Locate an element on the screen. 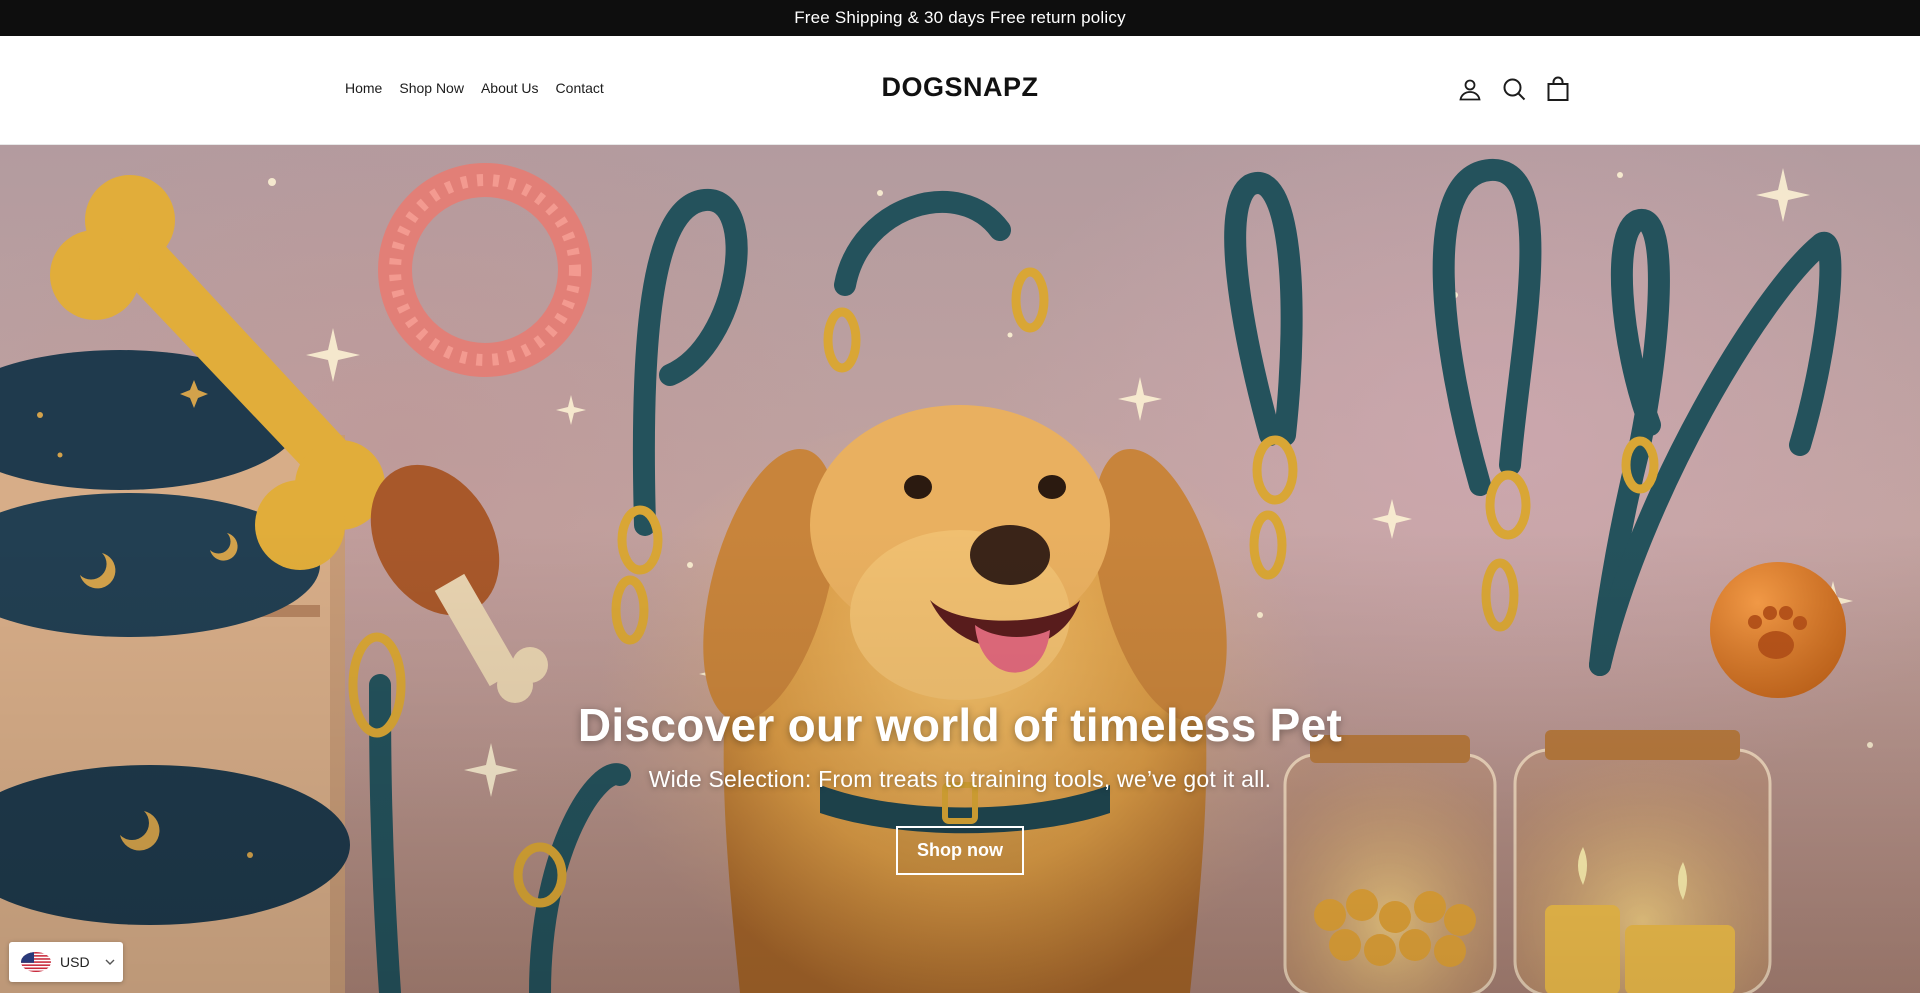 Image resolution: width=1920 pixels, height=993 pixels. nav-shop-now: Shop Now is located at coordinates (431, 88).